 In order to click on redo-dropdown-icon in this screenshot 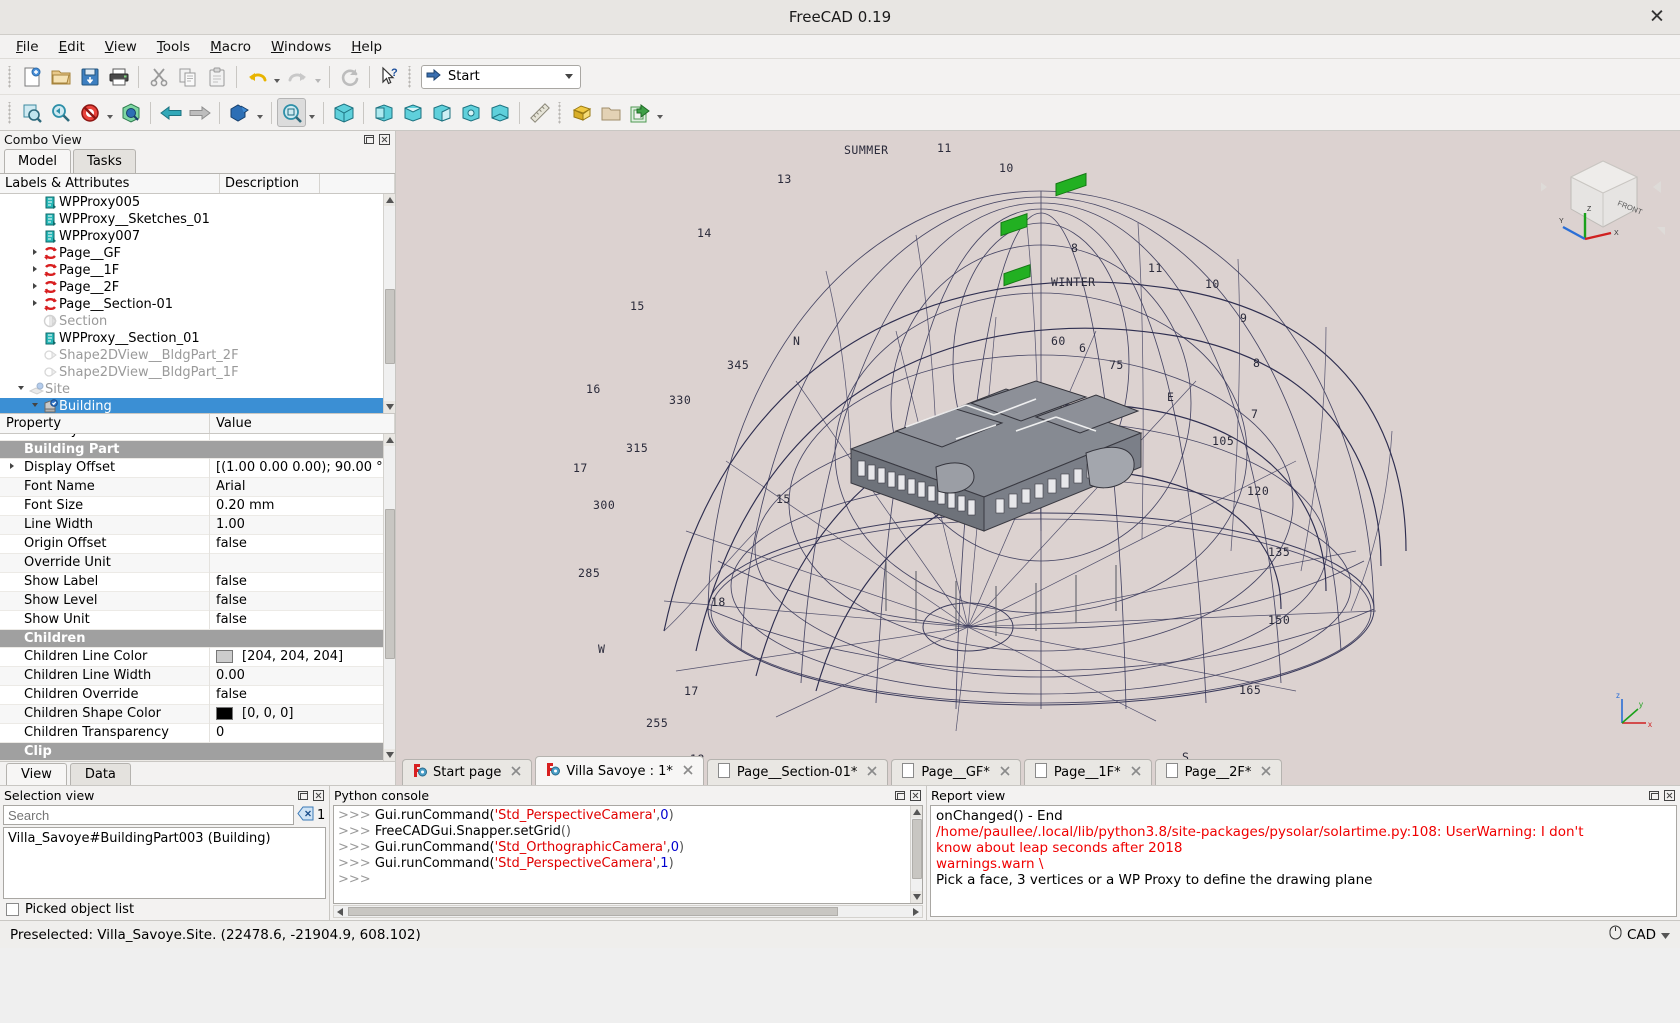, I will do `click(318, 76)`.